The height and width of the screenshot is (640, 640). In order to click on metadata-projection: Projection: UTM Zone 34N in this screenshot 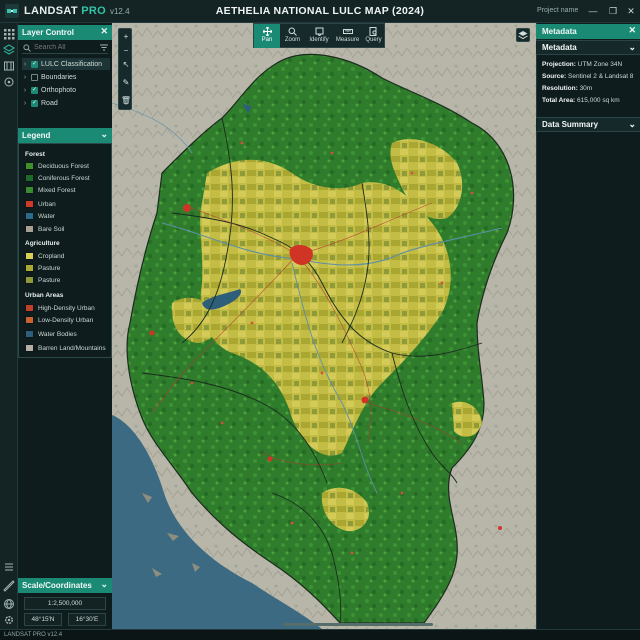, I will do `click(582, 64)`.